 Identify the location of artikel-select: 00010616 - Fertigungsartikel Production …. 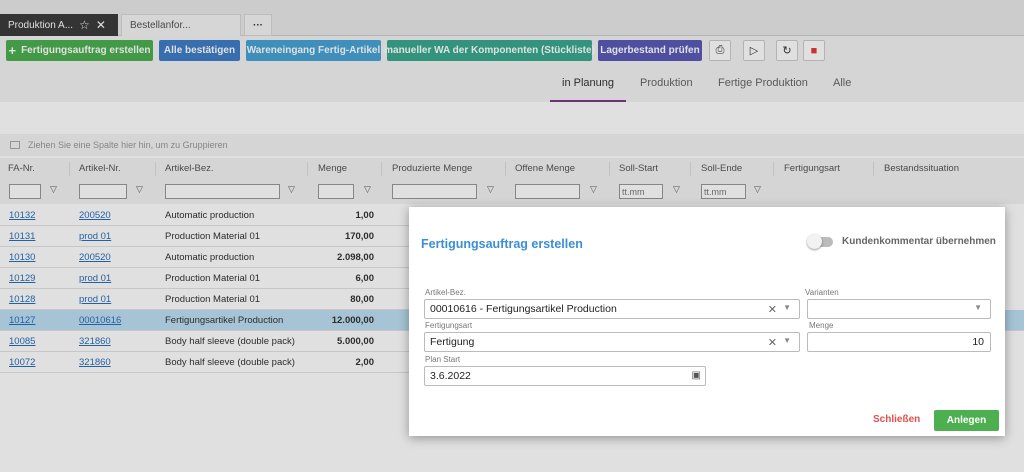
(612, 309).